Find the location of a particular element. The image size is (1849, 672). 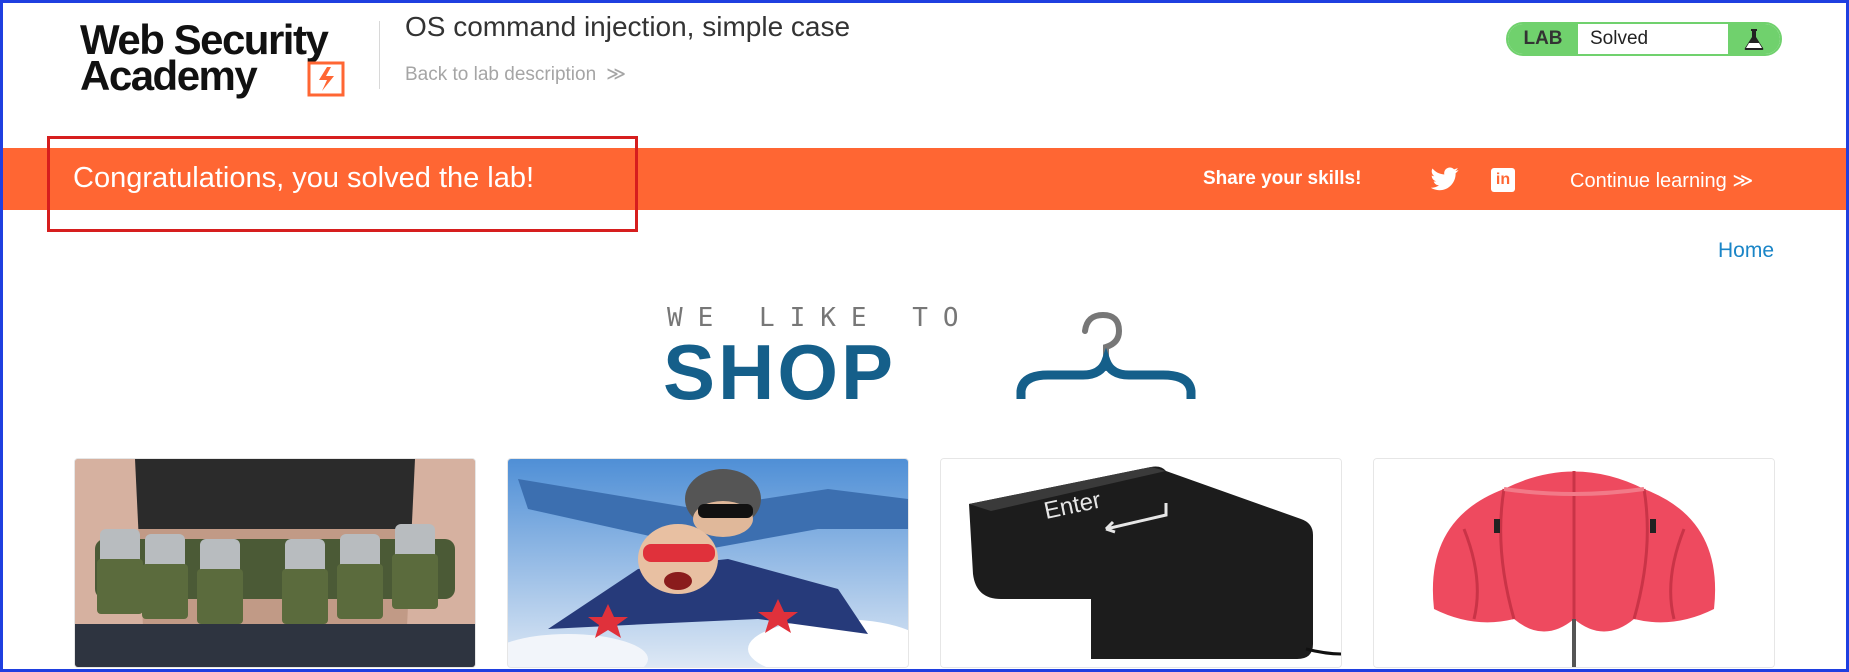

share-skills-label: Share your skills! is located at coordinates (1282, 178).